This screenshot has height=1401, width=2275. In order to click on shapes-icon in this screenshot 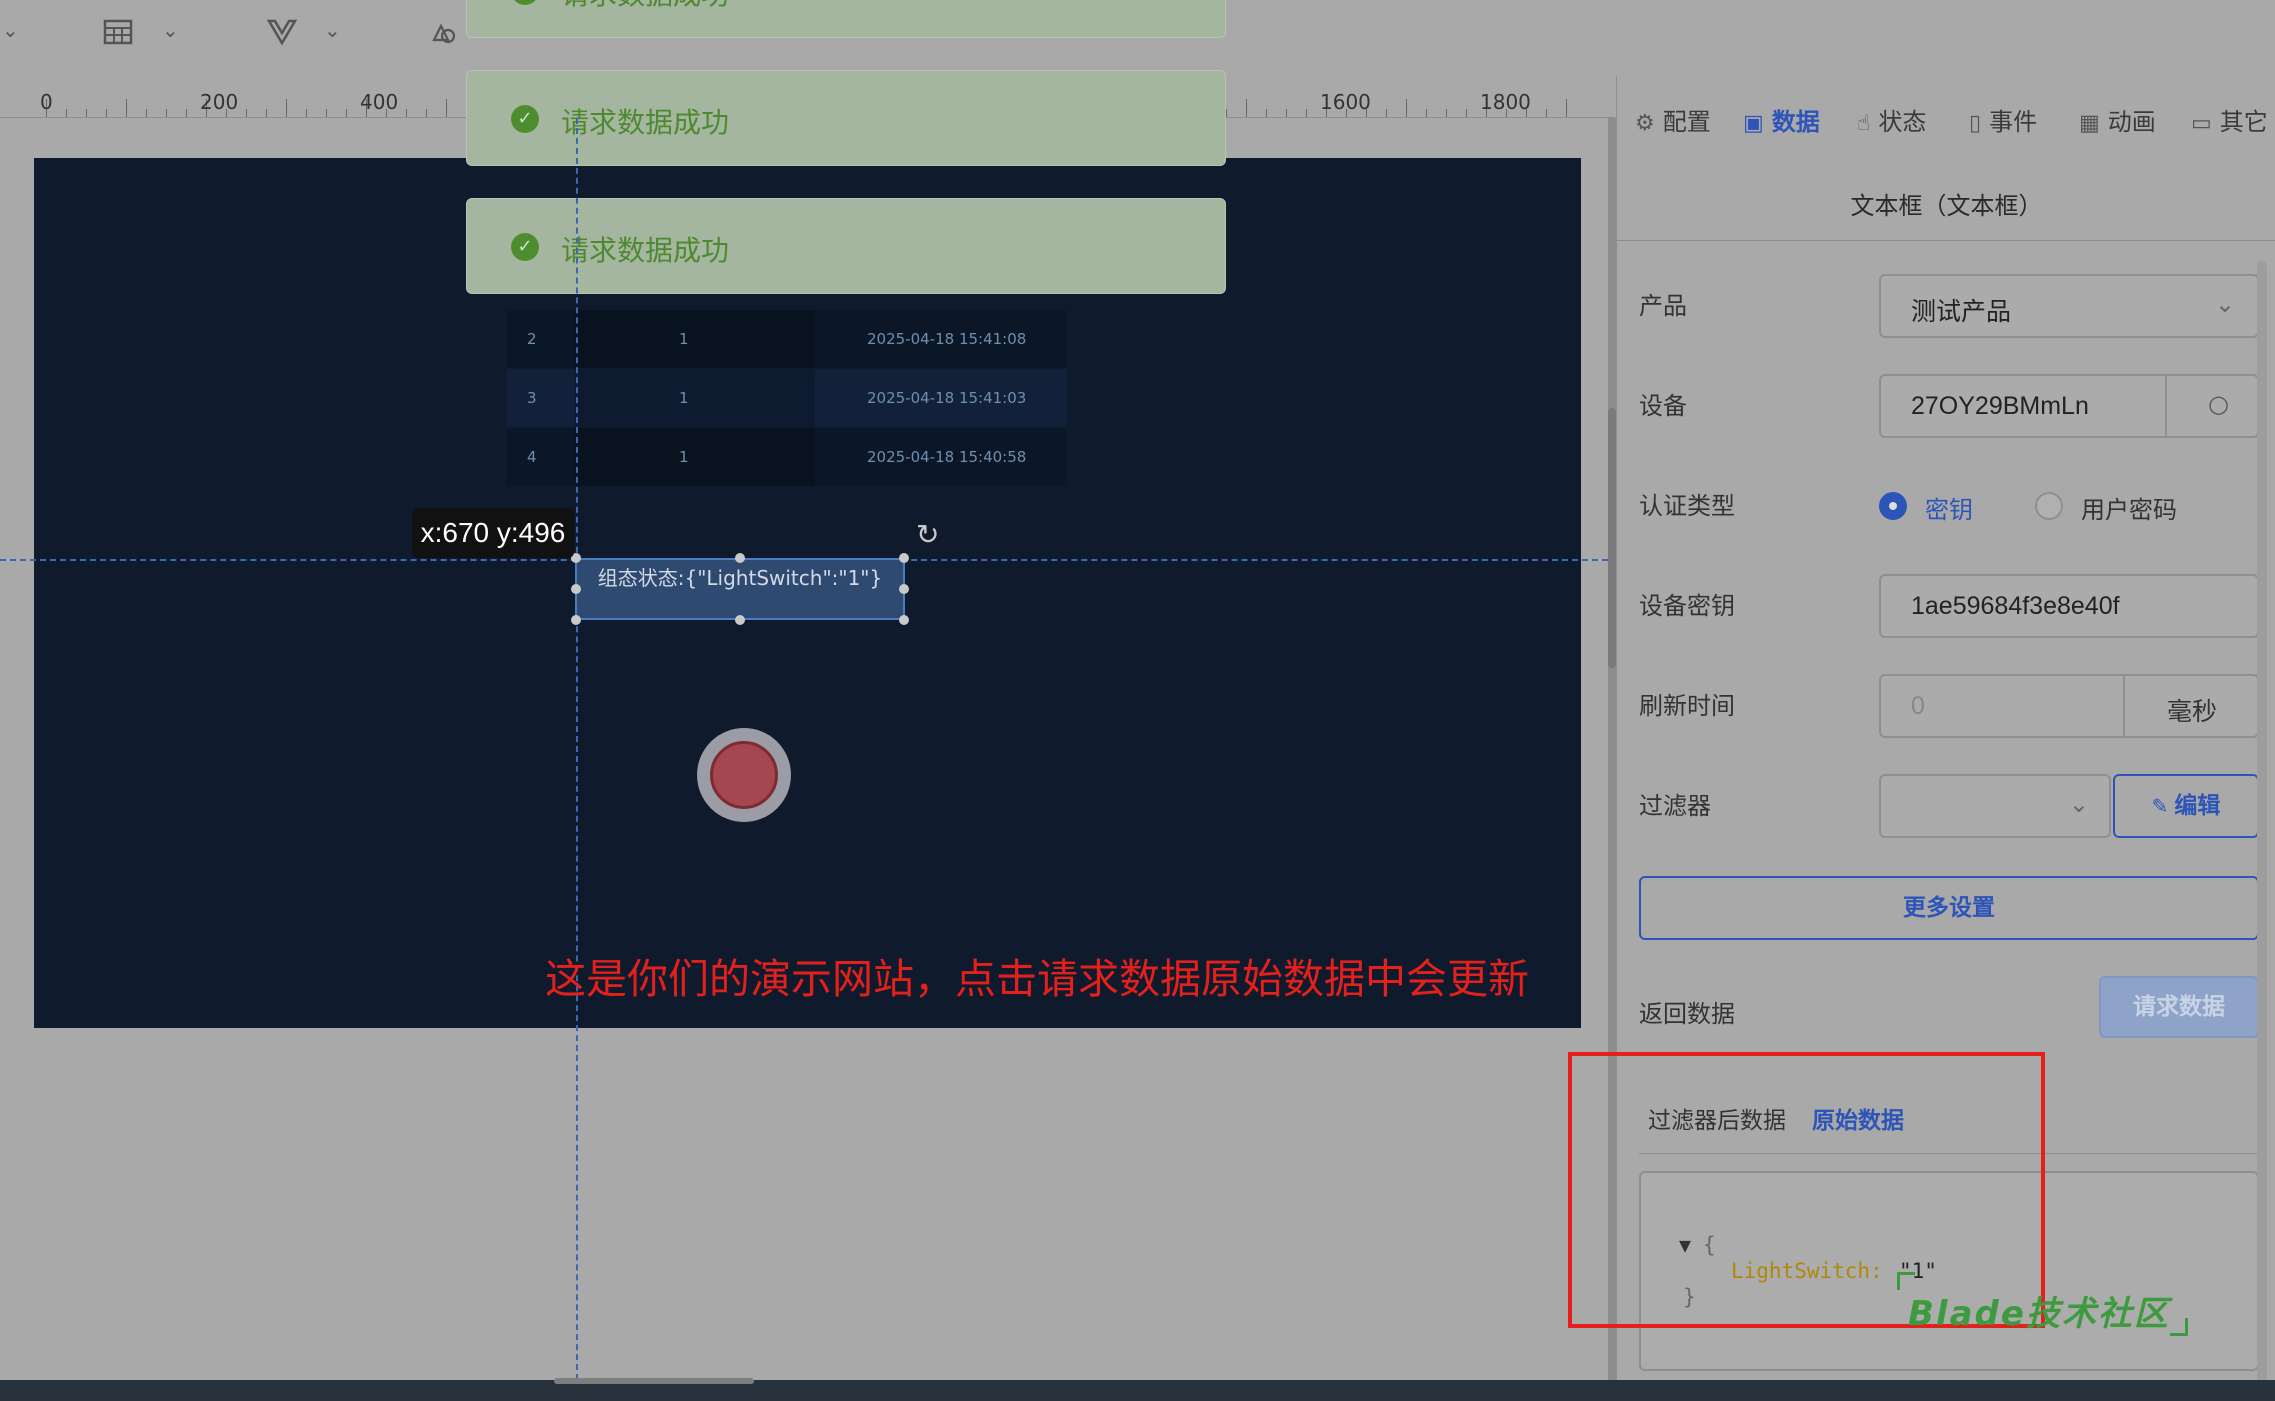, I will do `click(442, 34)`.